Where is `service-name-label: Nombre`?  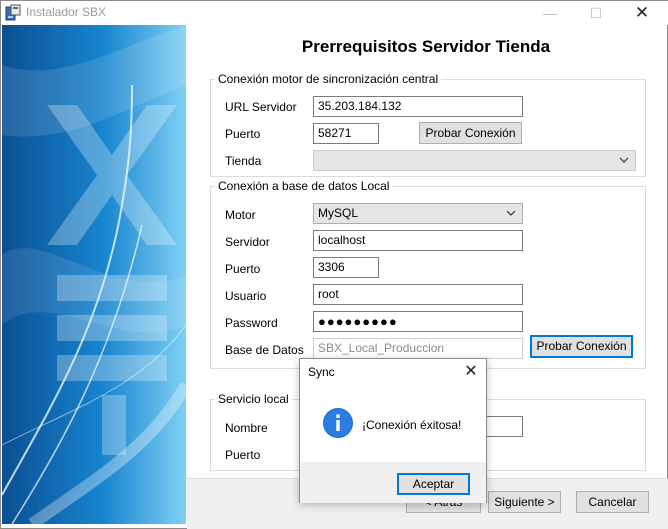
service-name-label: Nombre is located at coordinates (246, 428).